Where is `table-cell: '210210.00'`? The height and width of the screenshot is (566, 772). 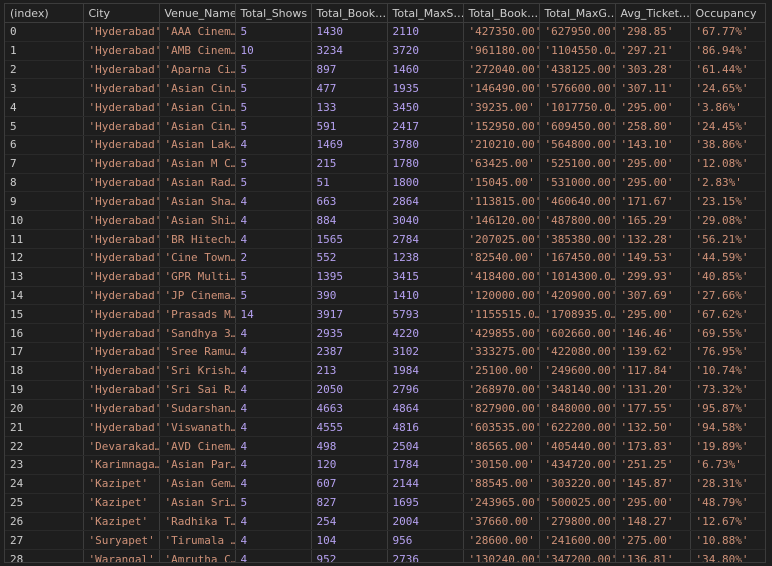 table-cell: '210210.00' is located at coordinates (501, 145).